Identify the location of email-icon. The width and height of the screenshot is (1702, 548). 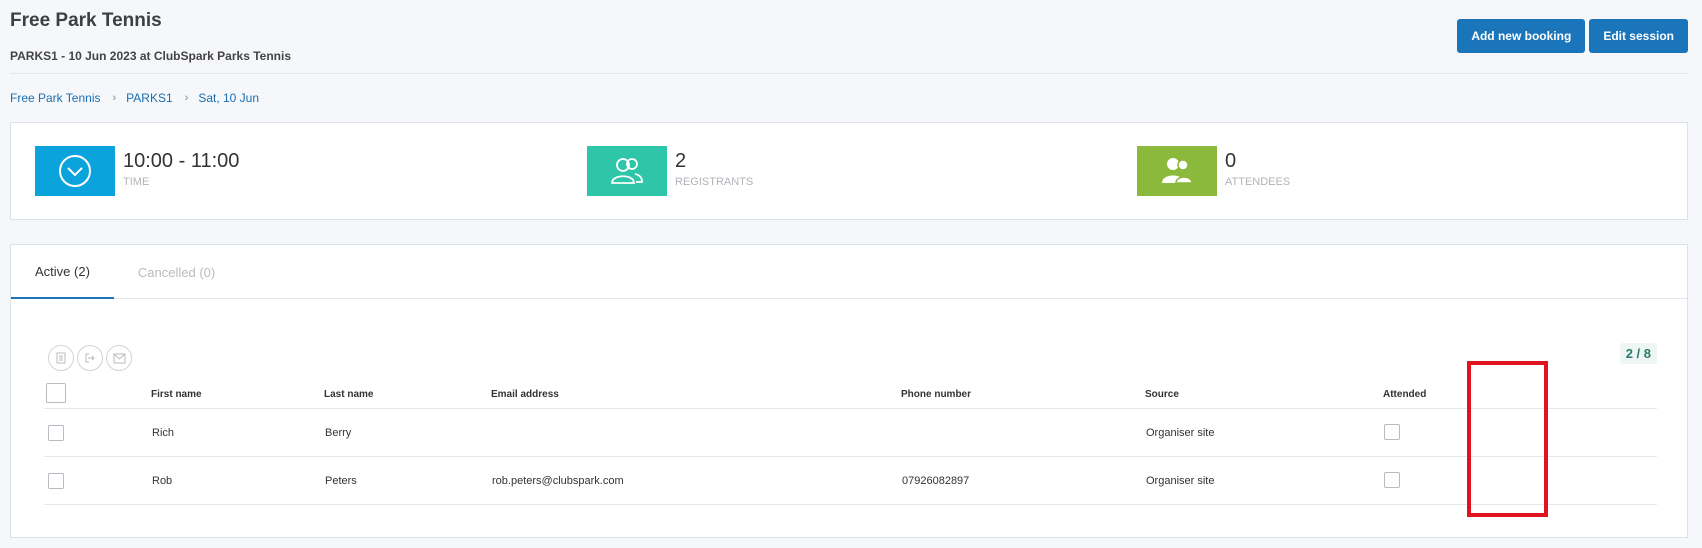
(119, 358).